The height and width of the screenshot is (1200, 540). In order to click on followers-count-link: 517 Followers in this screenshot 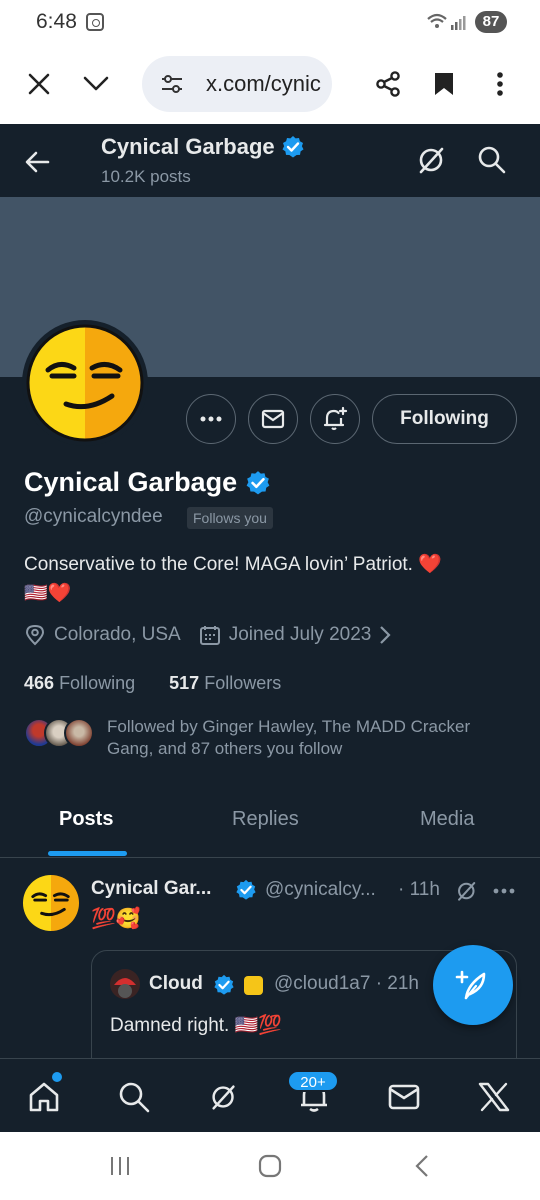, I will do `click(225, 683)`.